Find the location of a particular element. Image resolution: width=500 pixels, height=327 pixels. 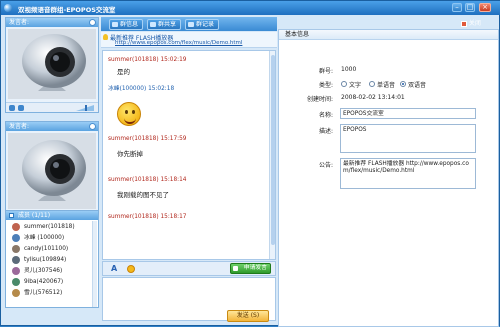

video-panel-2: 发言者: is located at coordinates (52, 172).